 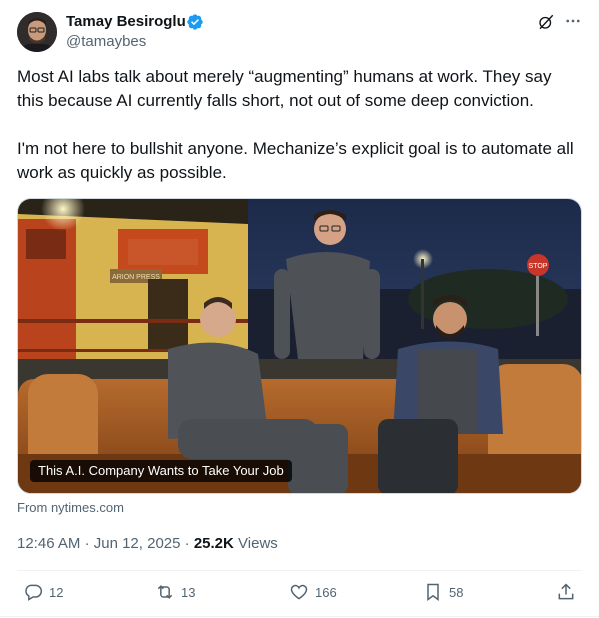 I want to click on media-caption: This A.I. Company Wants to Take Your Job, so click(x=161, y=471).